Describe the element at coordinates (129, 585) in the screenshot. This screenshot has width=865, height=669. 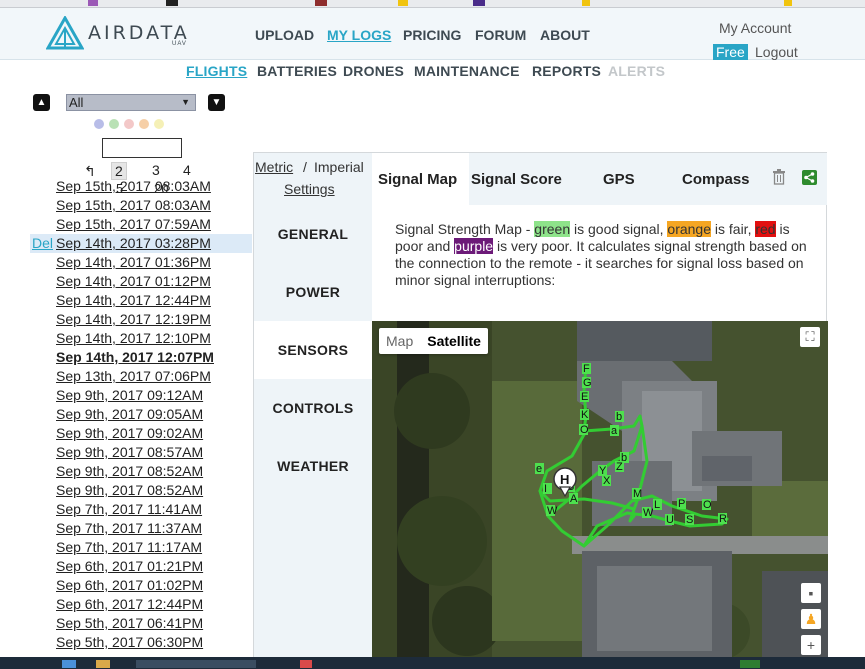
I see `flight-link: Sep 6th, 2017 01:02PM` at that location.